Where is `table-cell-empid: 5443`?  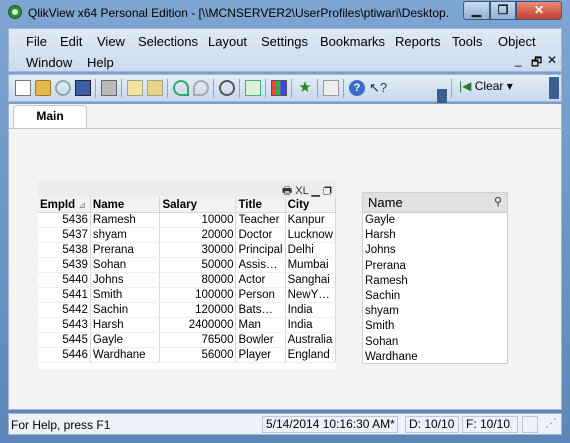
table-cell-empid: 5443 is located at coordinates (64, 325).